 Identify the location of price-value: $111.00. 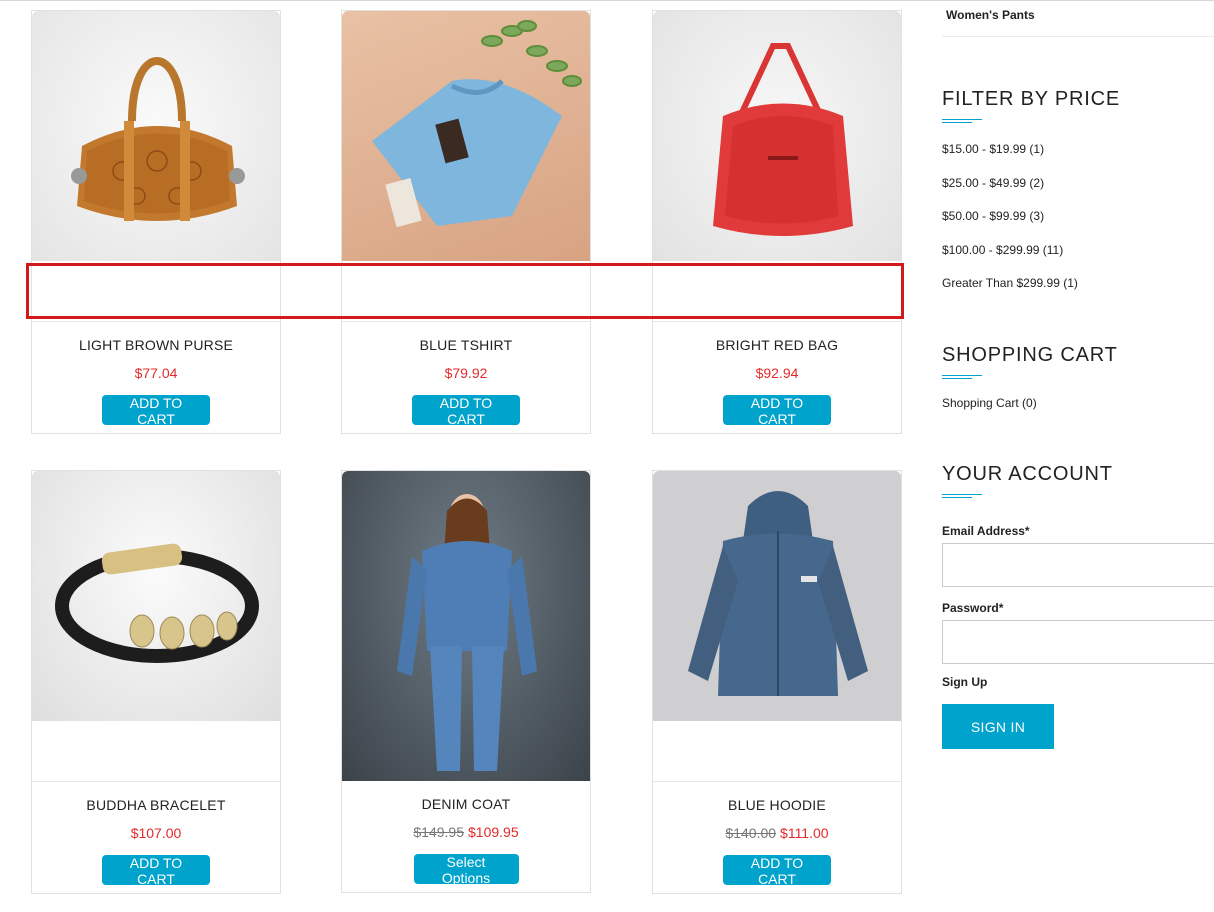
(804, 833).